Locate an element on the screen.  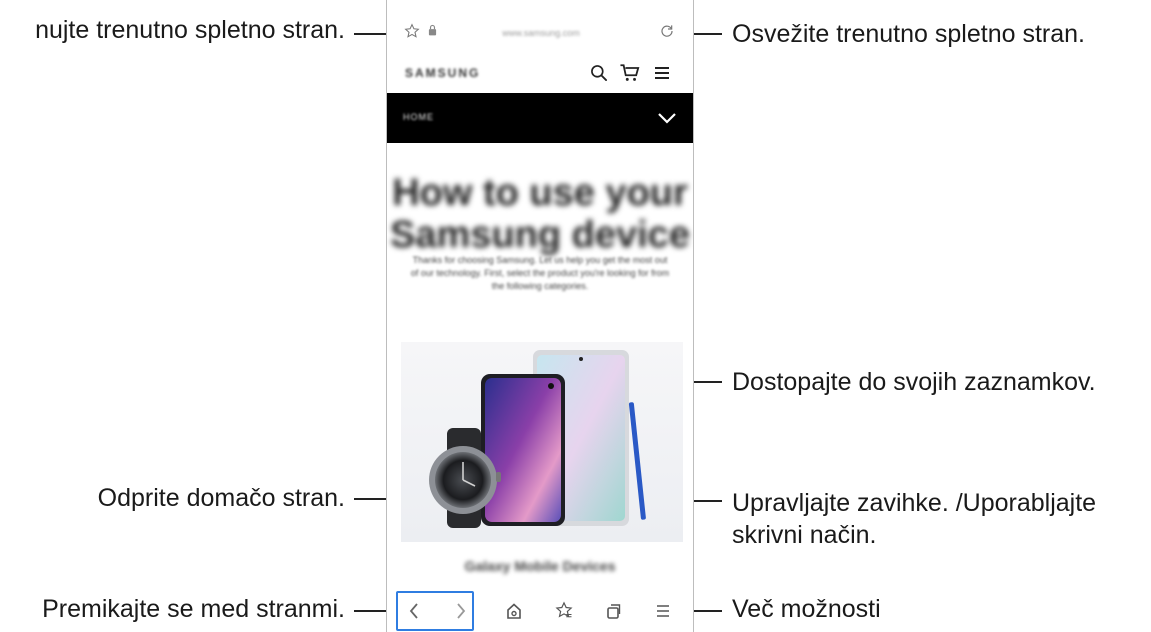
product-caption: Galaxy Mobile Devices is located at coordinates (540, 566).